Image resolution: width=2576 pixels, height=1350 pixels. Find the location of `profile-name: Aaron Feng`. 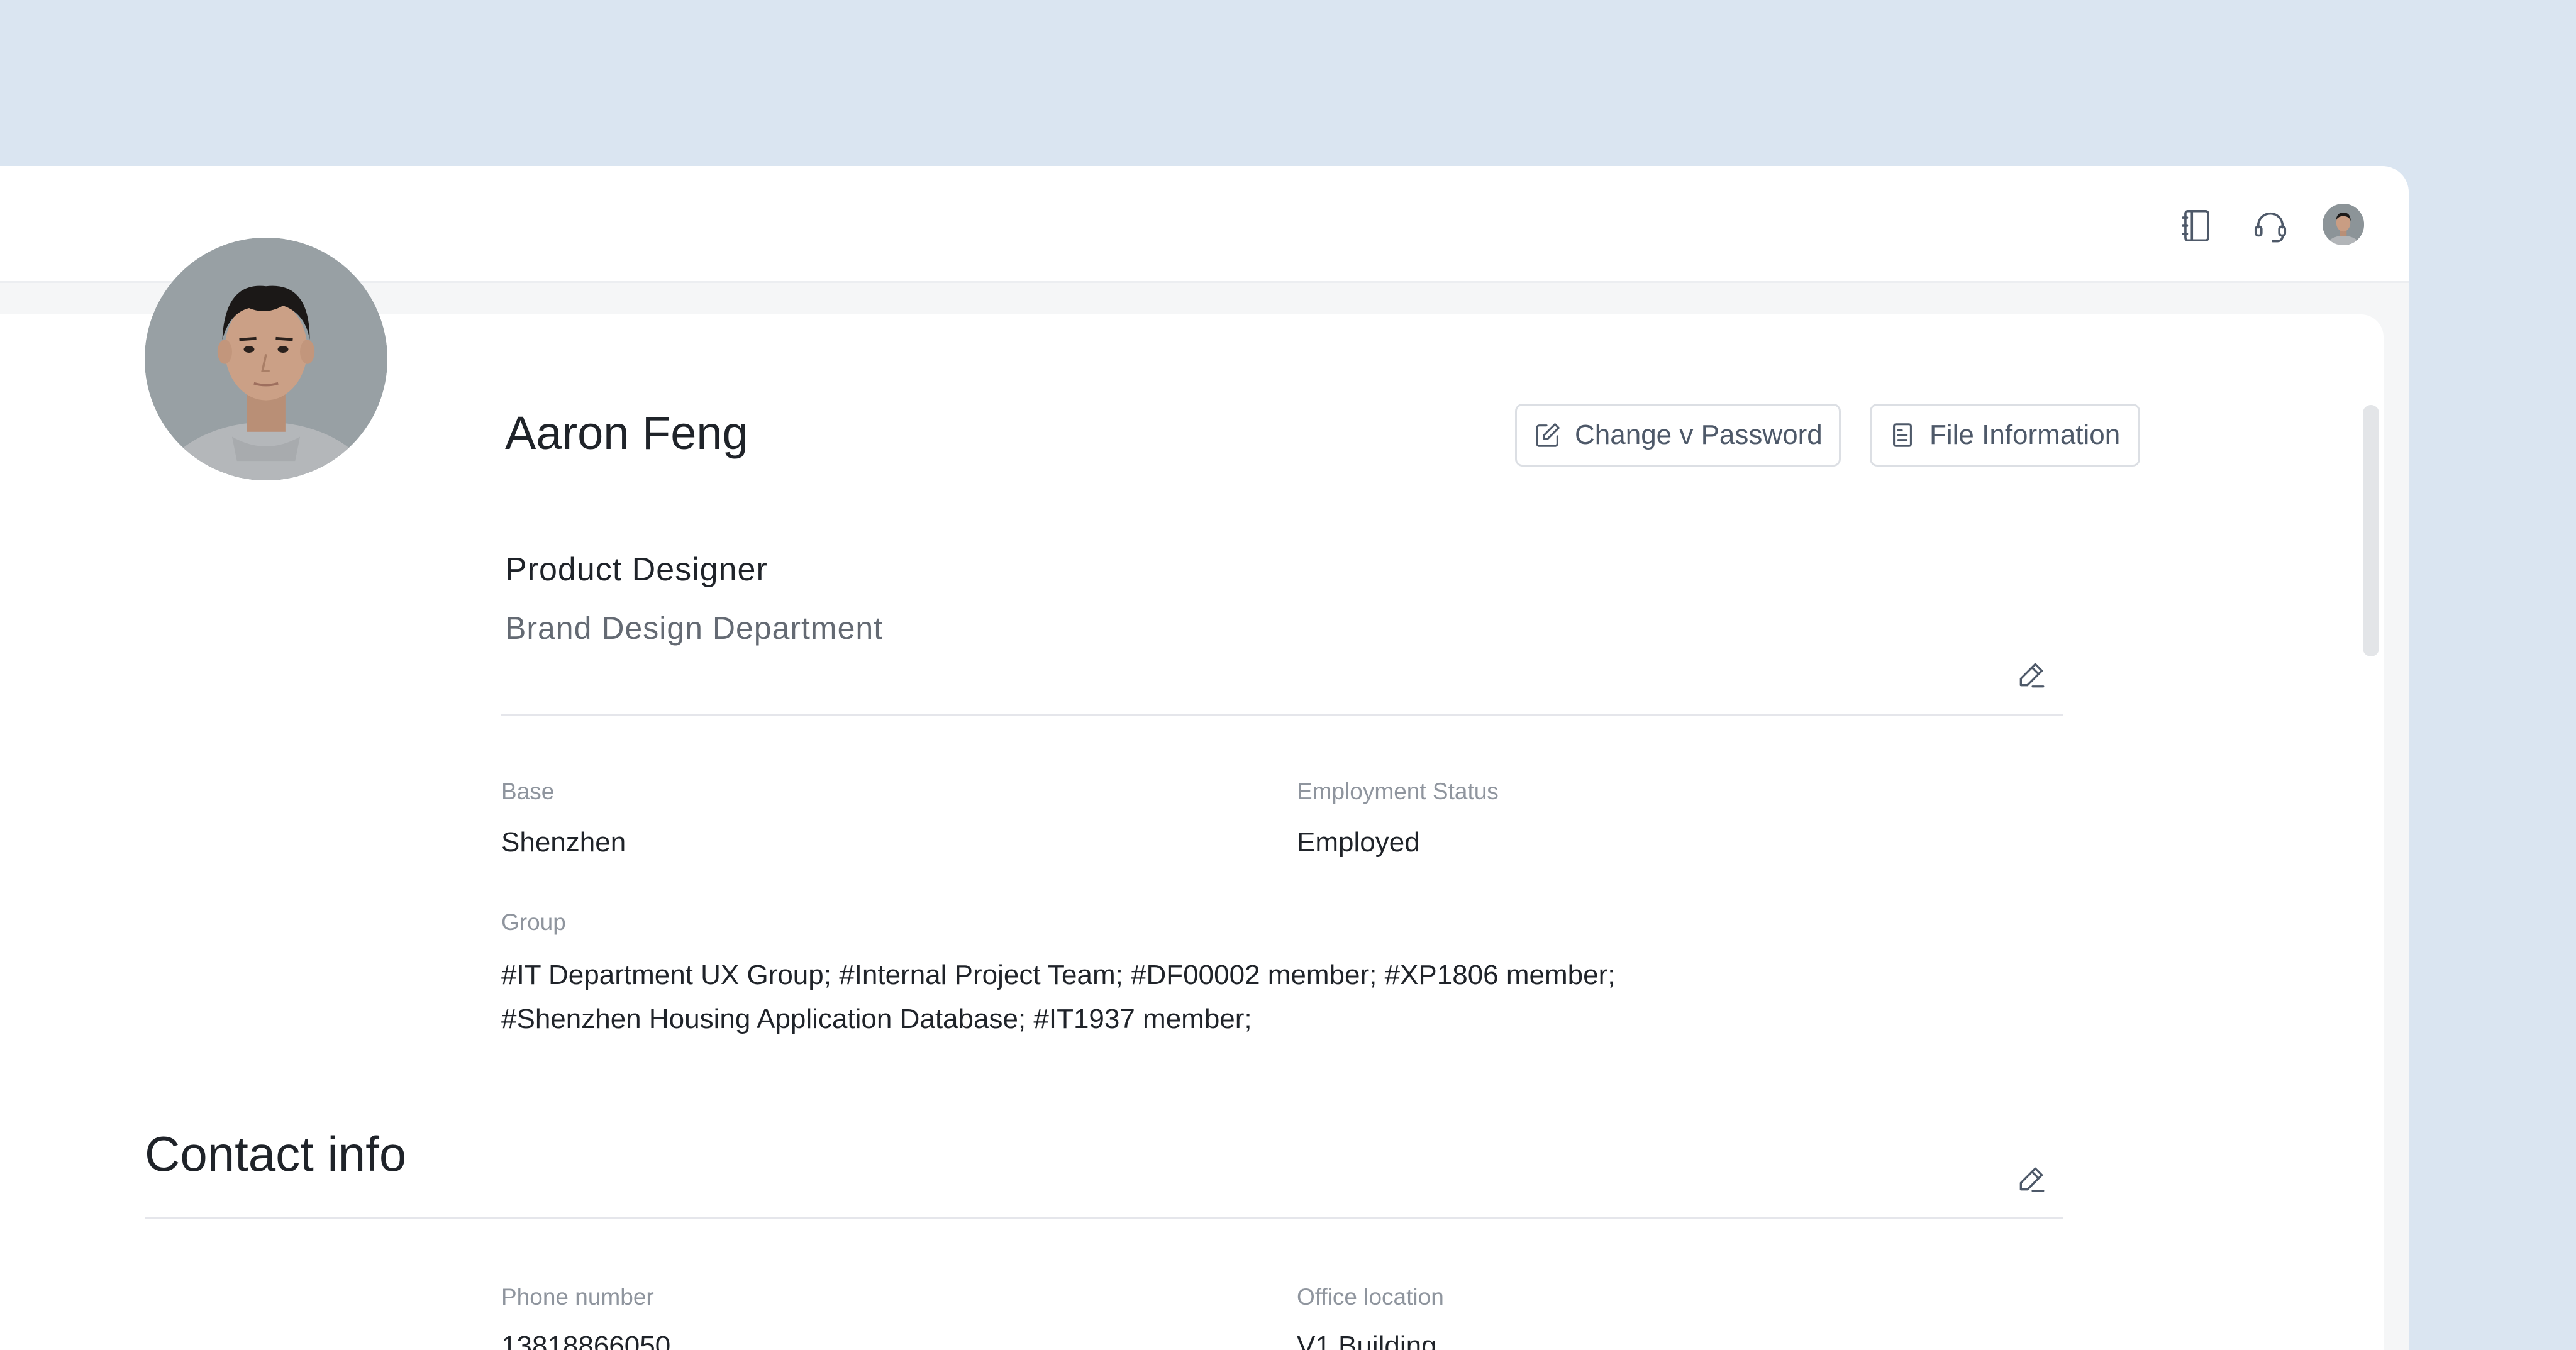

profile-name: Aaron Feng is located at coordinates (626, 433).